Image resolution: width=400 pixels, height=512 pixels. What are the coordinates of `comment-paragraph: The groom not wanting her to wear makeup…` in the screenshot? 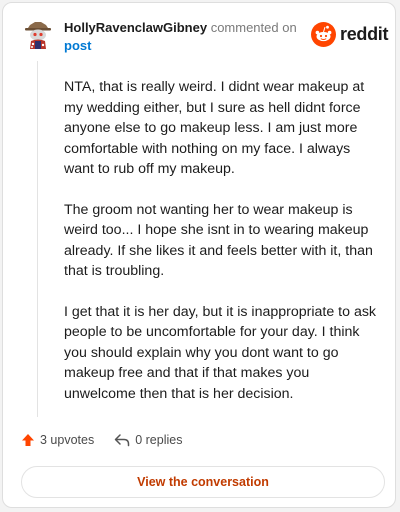 It's located at (218, 240).